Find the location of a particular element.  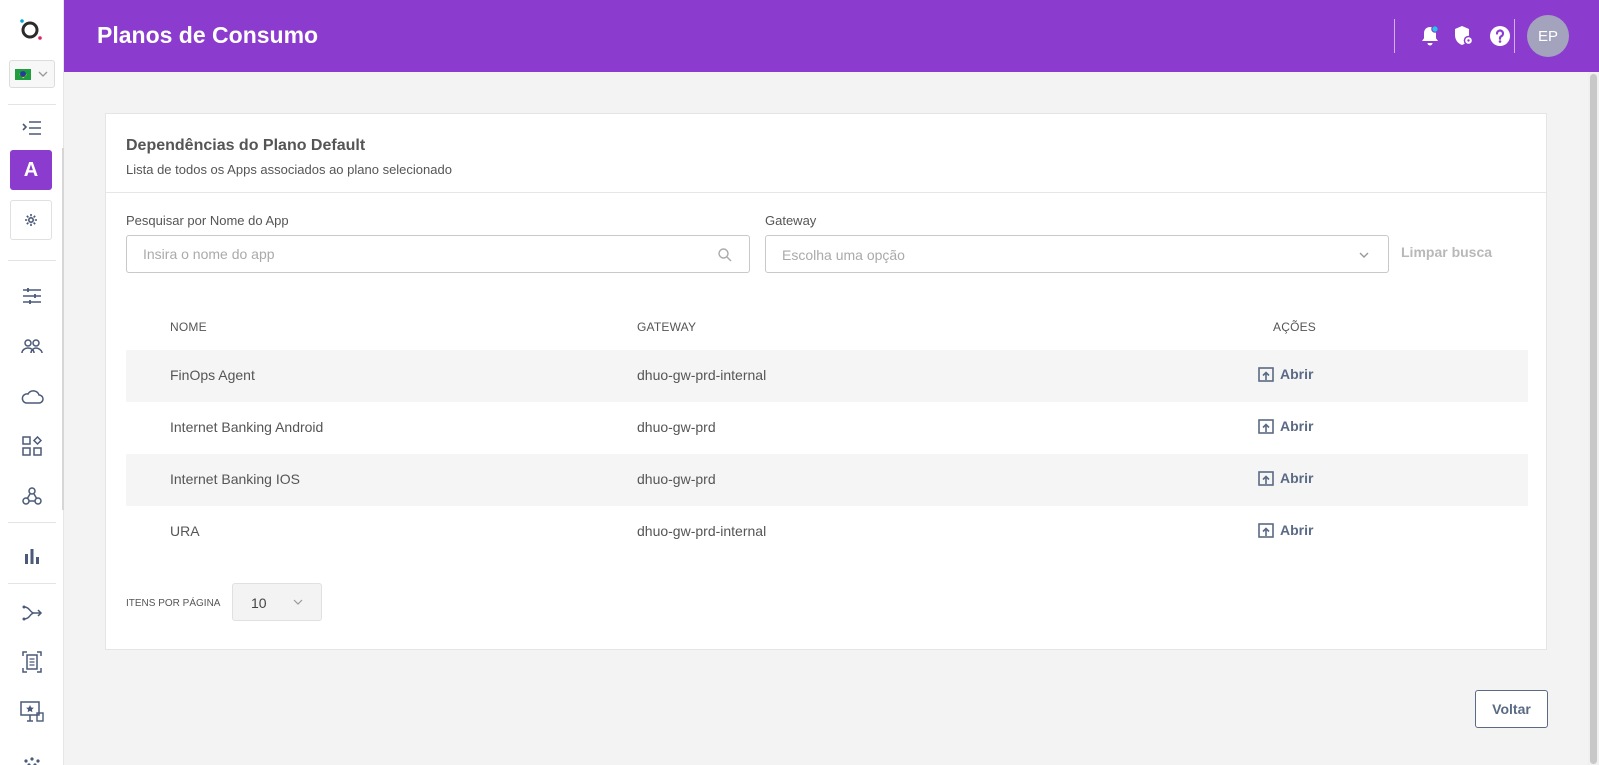

card-divider is located at coordinates (826, 192).